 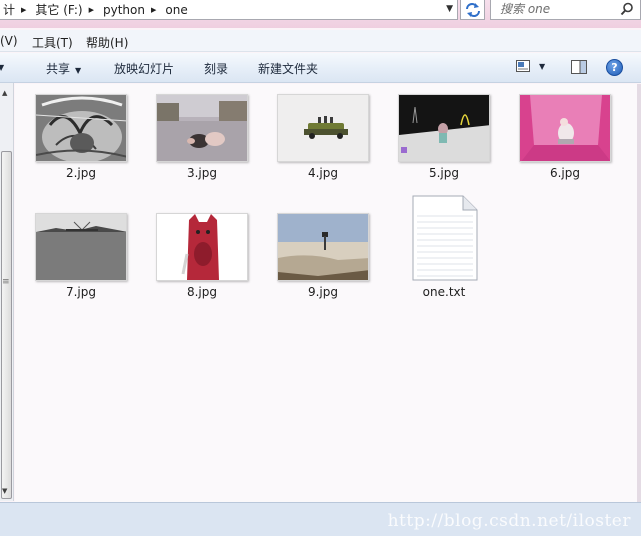 I want to click on breadcrumb: 计 ▶ 其它 (F:) ▶ python ▶ one, so click(x=95, y=9).